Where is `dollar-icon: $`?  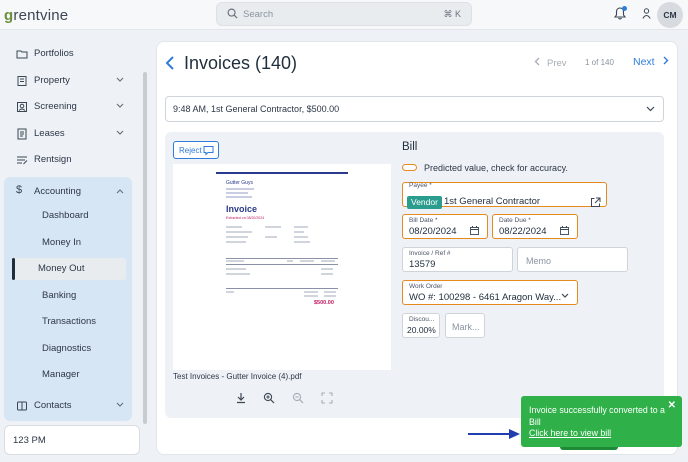
dollar-icon: $ is located at coordinates (19, 190).